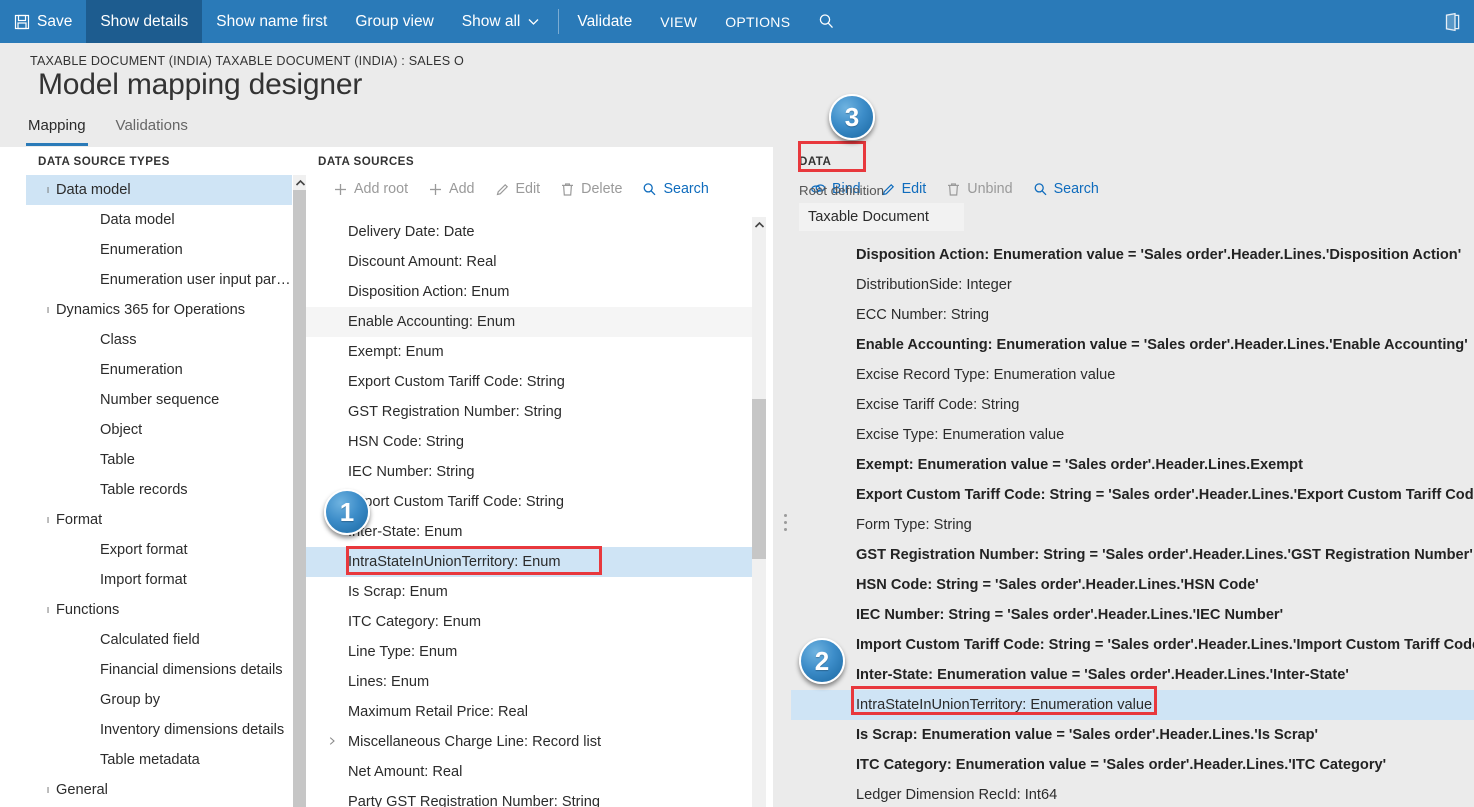 The image size is (1474, 807). What do you see at coordinates (604, 21) in the screenshot?
I see `validate-button: Validate` at bounding box center [604, 21].